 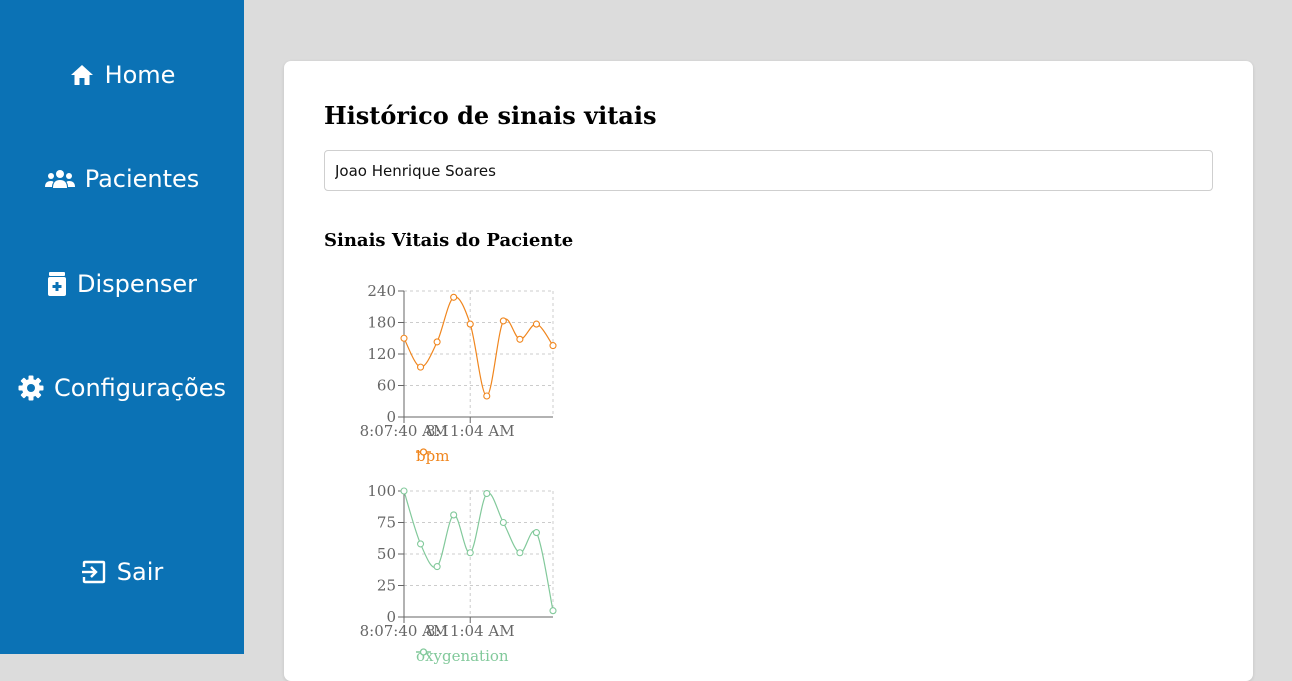 I want to click on chart-legend: oxygenation, so click(x=462, y=656).